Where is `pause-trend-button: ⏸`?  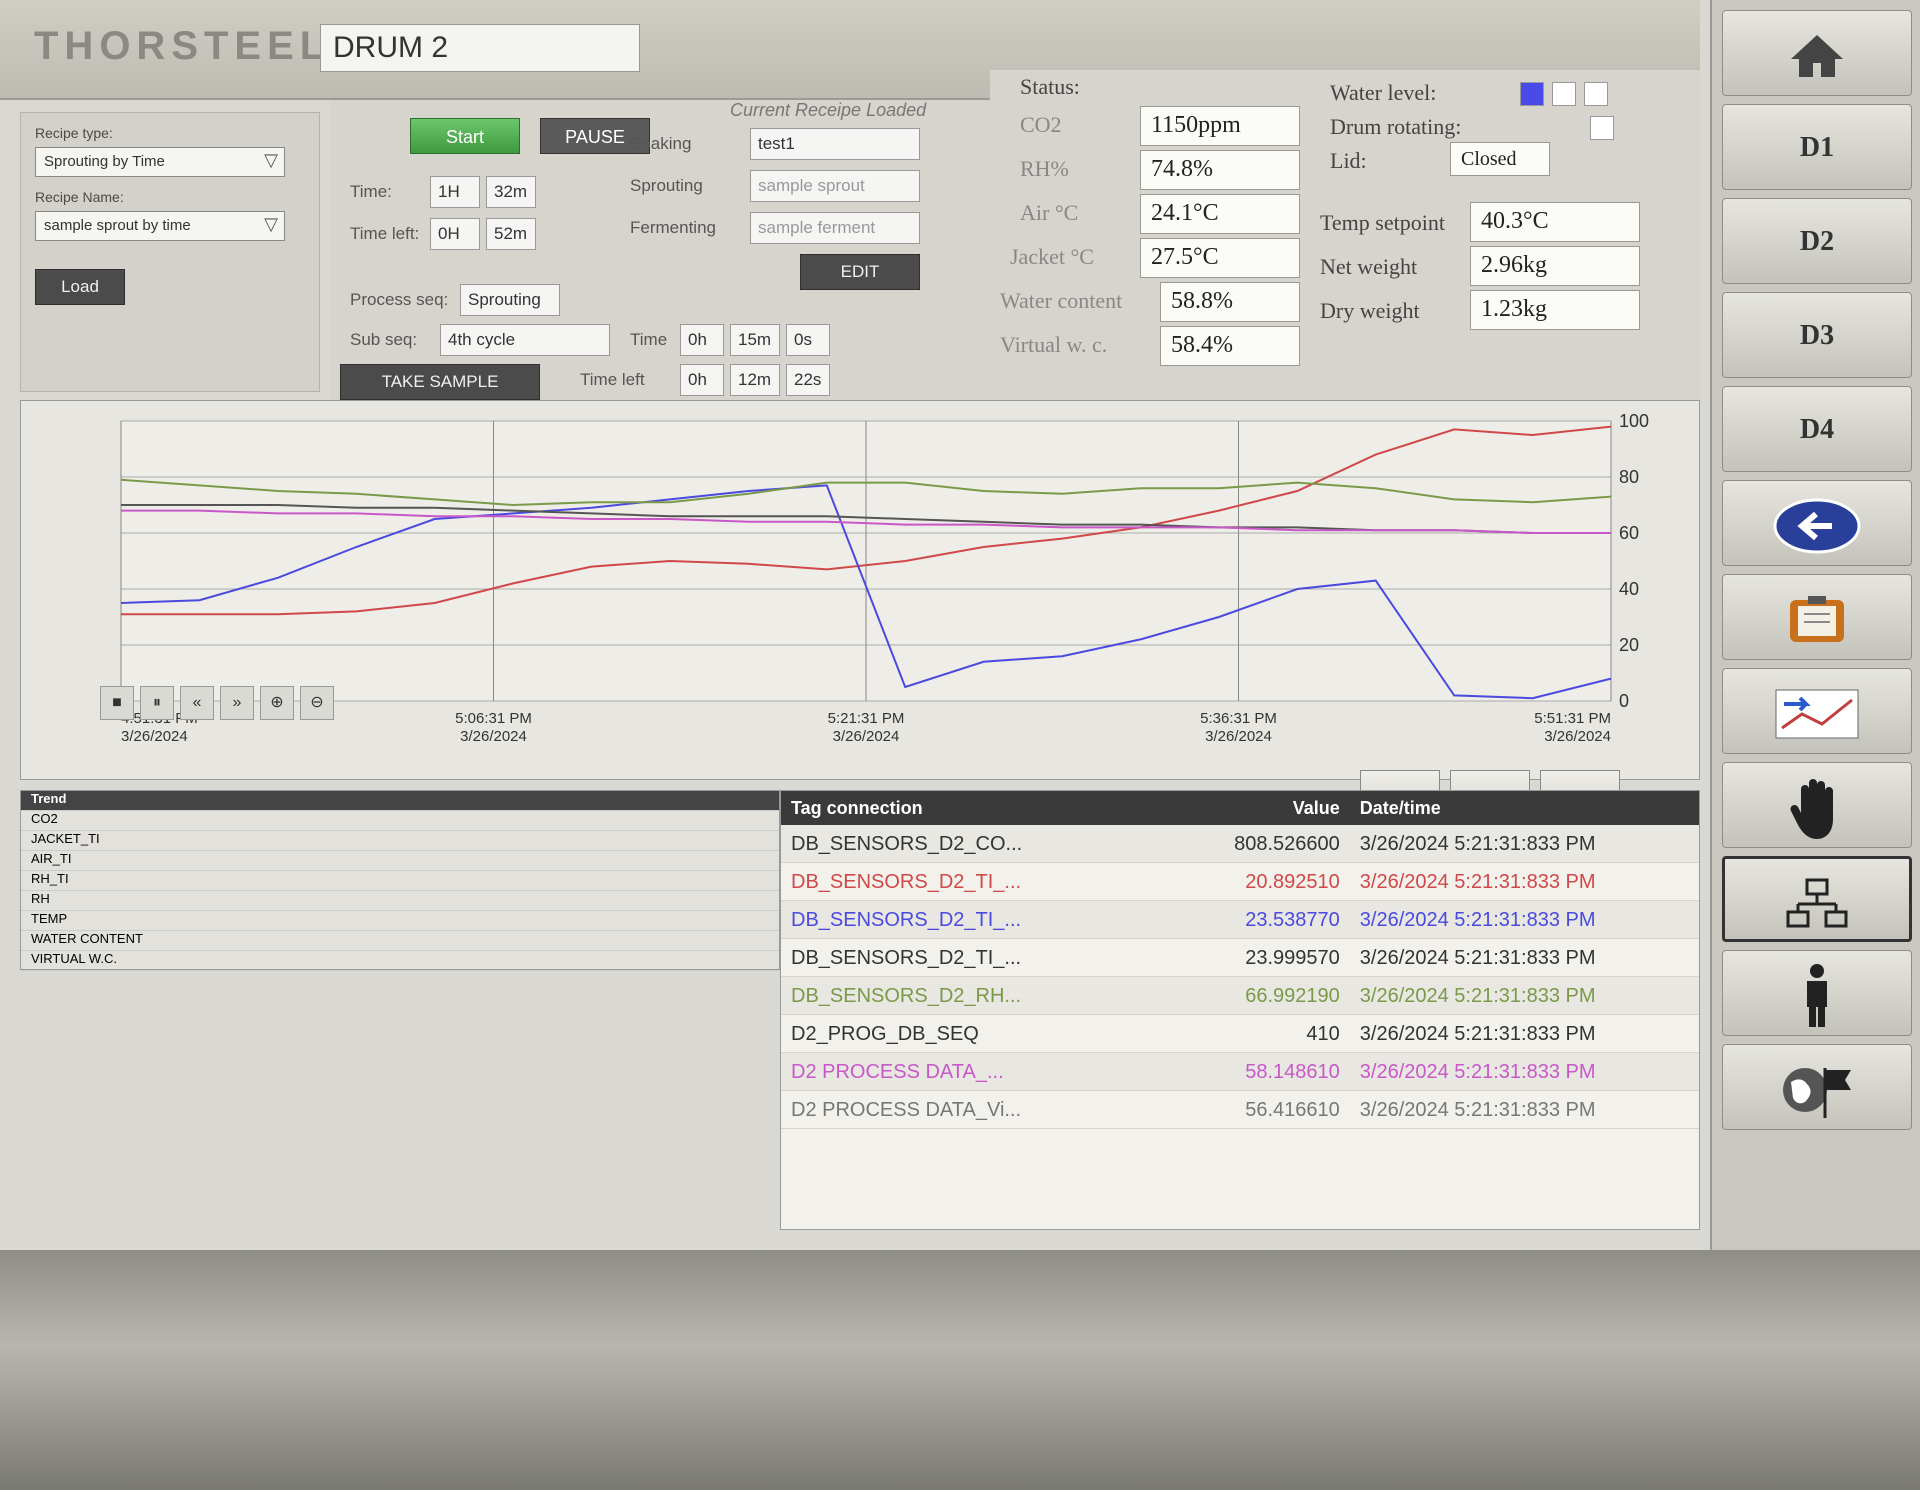
pause-trend-button: ⏸ is located at coordinates (157, 703).